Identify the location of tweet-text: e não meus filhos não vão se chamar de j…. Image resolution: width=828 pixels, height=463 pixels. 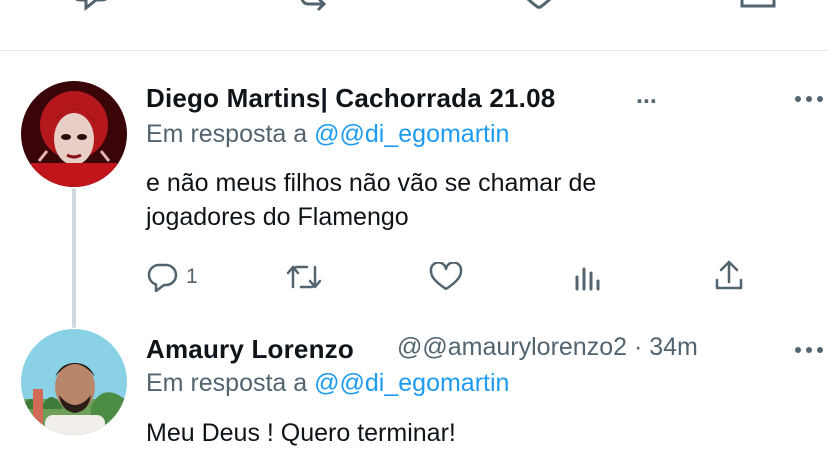
(466, 200).